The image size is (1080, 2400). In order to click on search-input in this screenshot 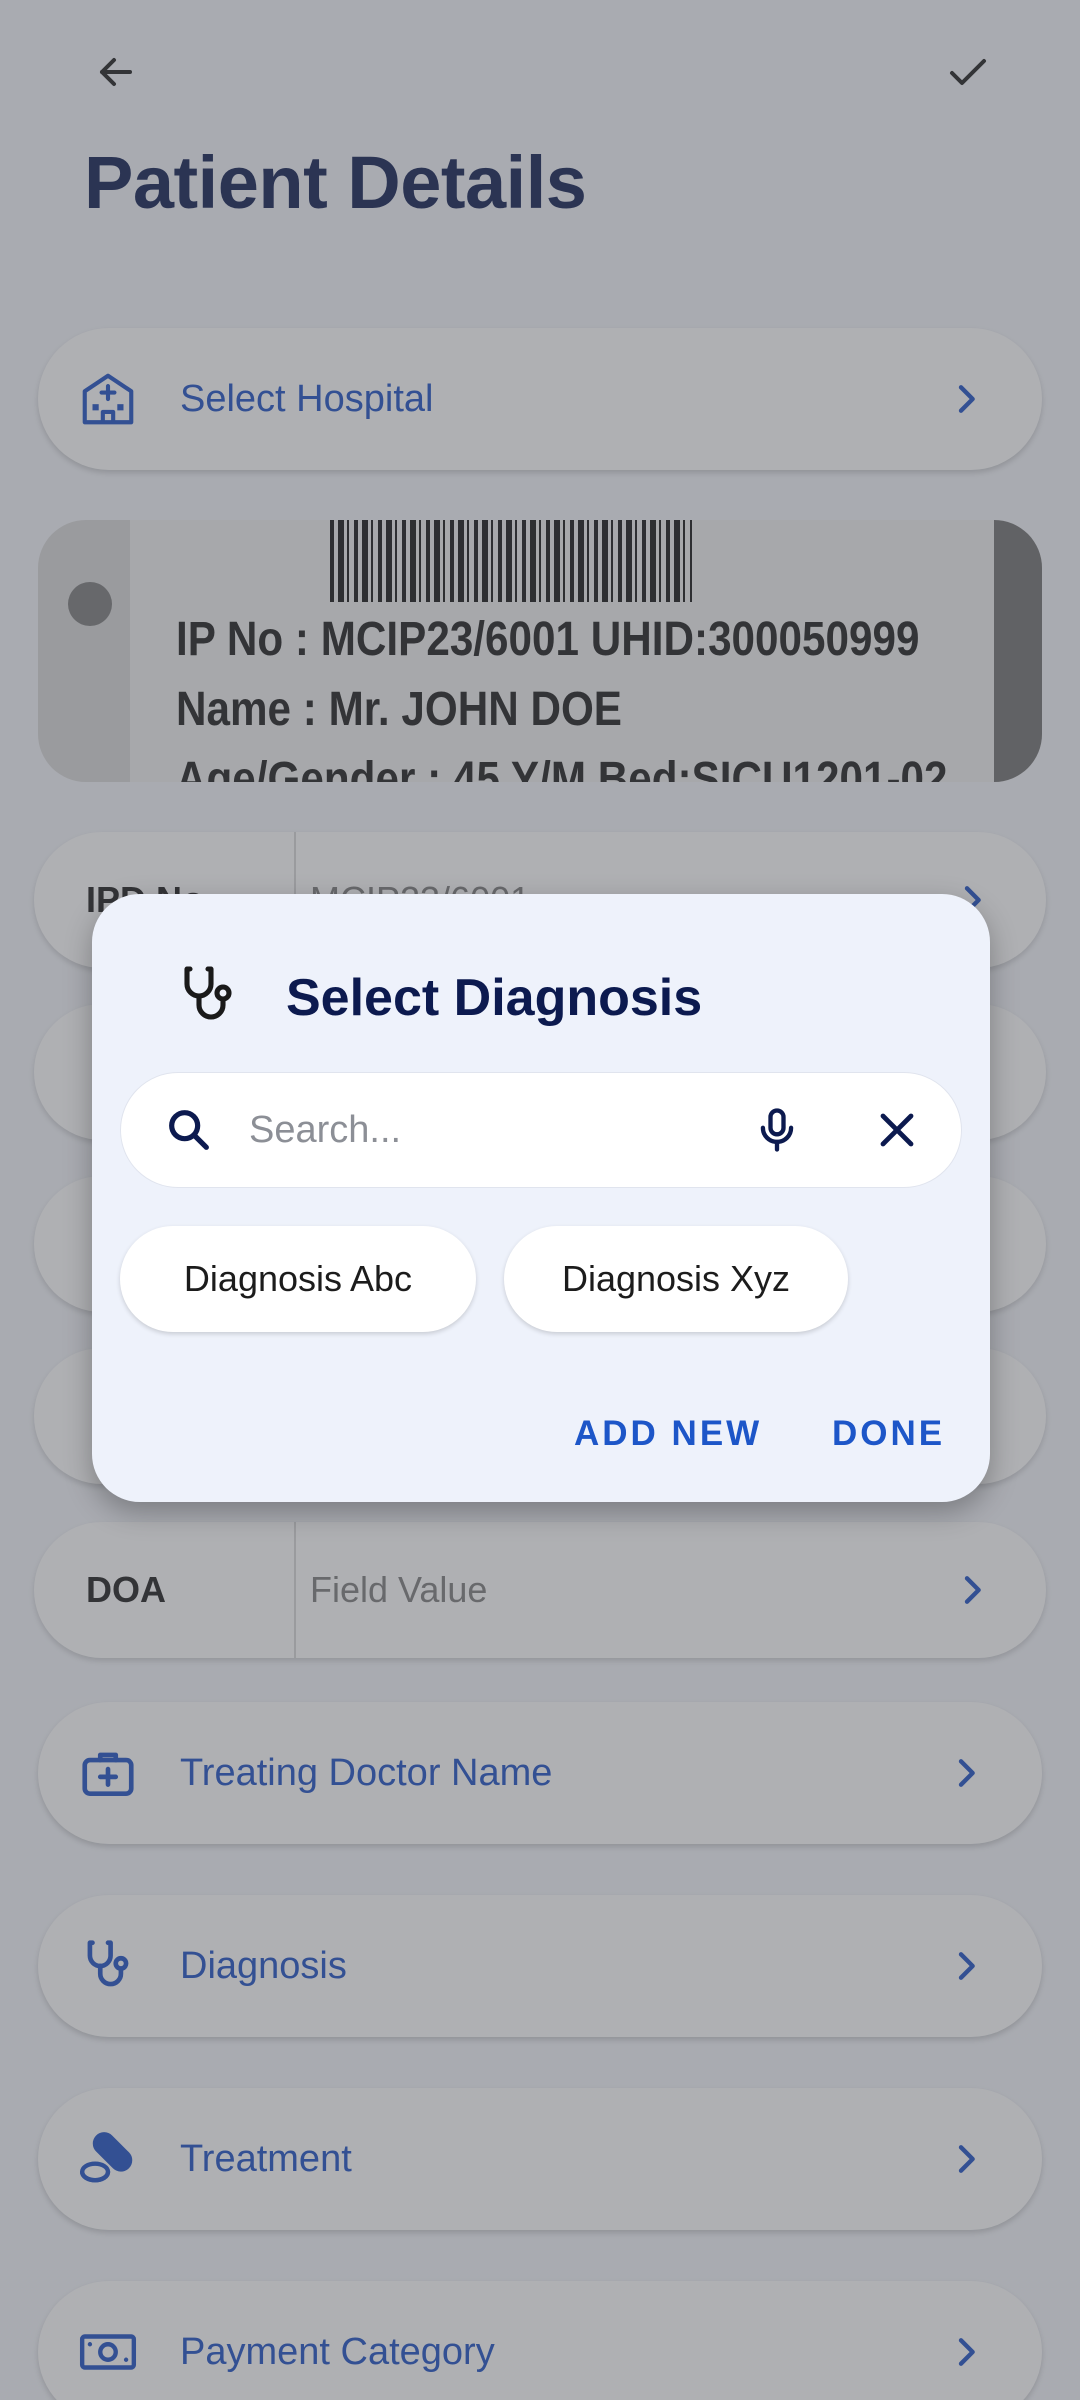, I will do `click(500, 1130)`.